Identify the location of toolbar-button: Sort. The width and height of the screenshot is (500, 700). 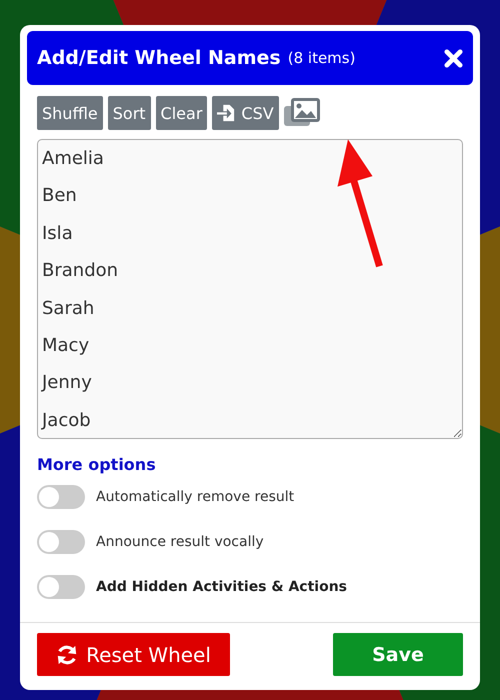
(129, 113).